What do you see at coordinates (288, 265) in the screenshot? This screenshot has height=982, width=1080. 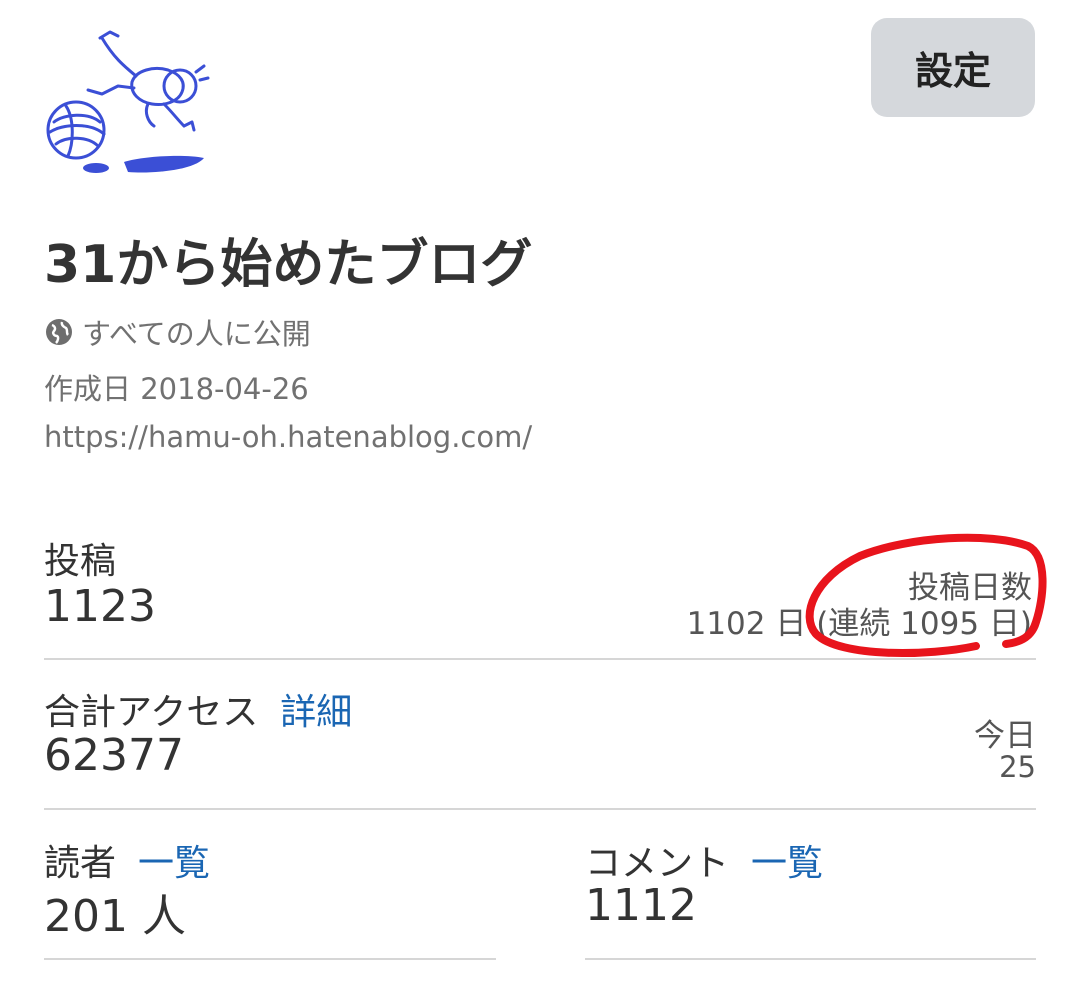 I see `blog-title: 31から始めたブログ` at bounding box center [288, 265].